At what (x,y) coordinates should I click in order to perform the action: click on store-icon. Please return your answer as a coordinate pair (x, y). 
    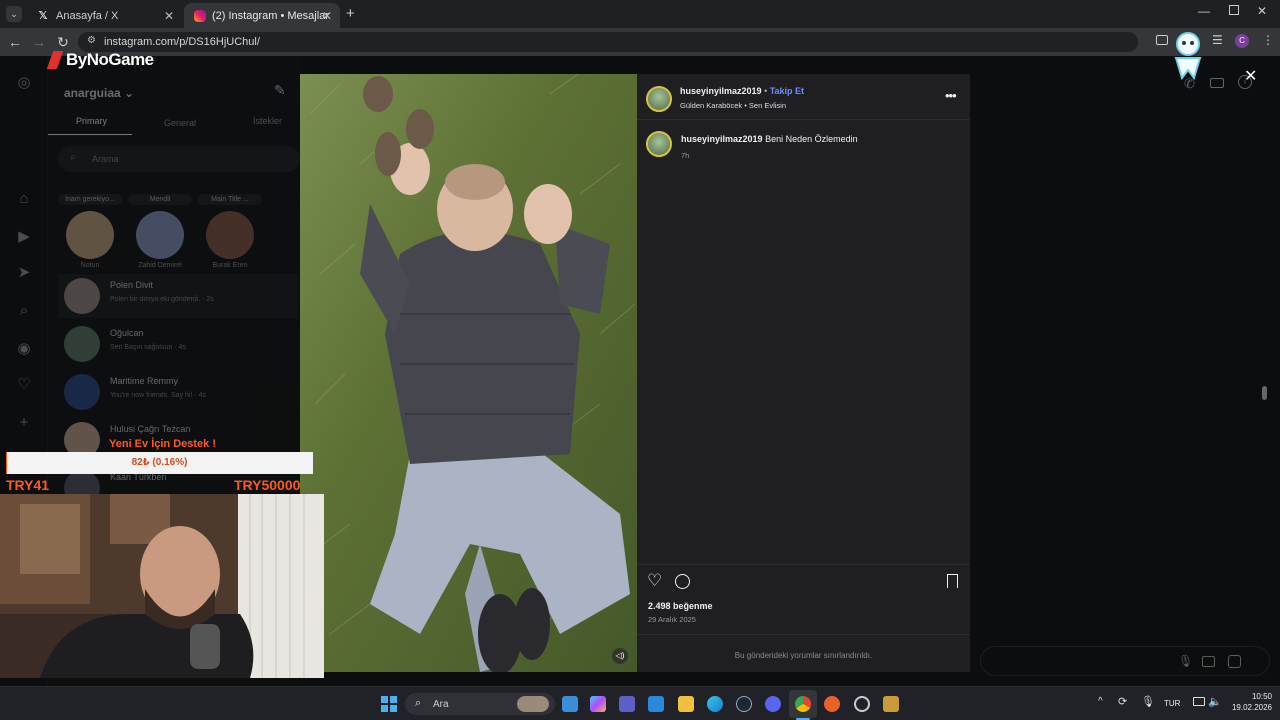
    Looking at the image, I should click on (656, 704).